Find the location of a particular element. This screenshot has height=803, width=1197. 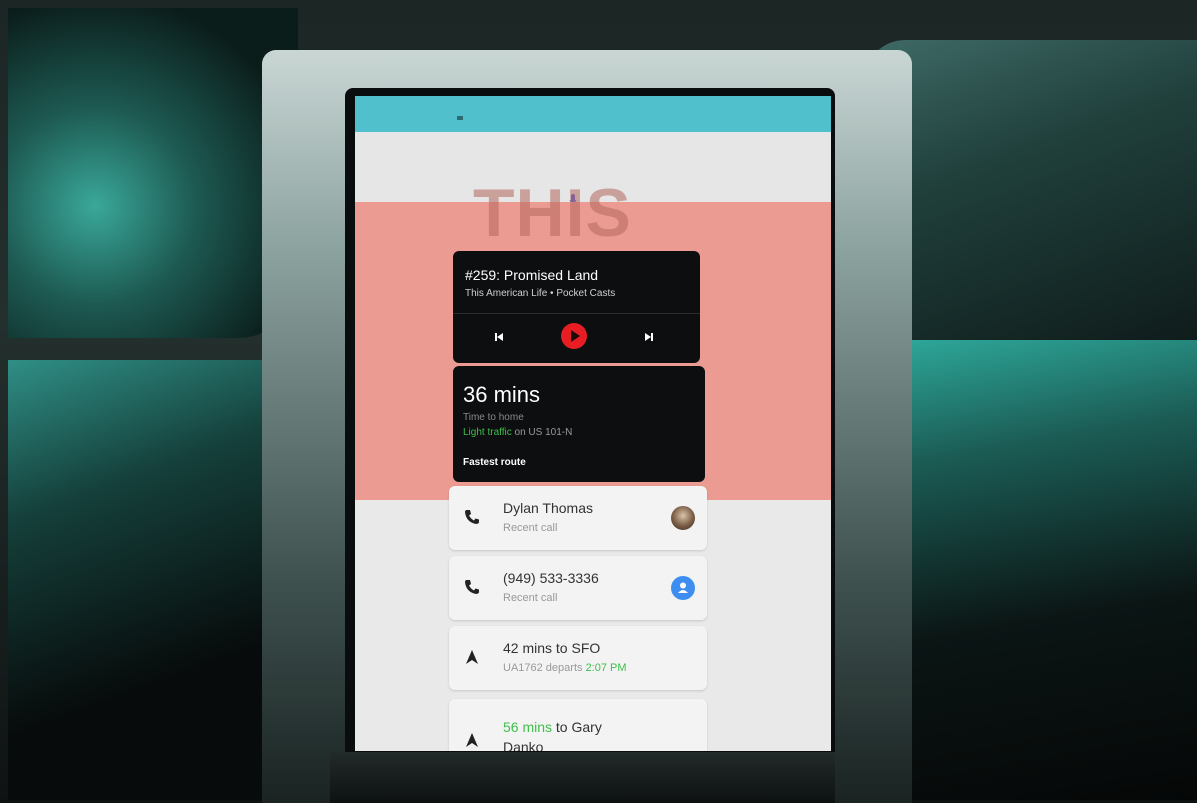

dashboard-left is located at coordinates (153, 173).